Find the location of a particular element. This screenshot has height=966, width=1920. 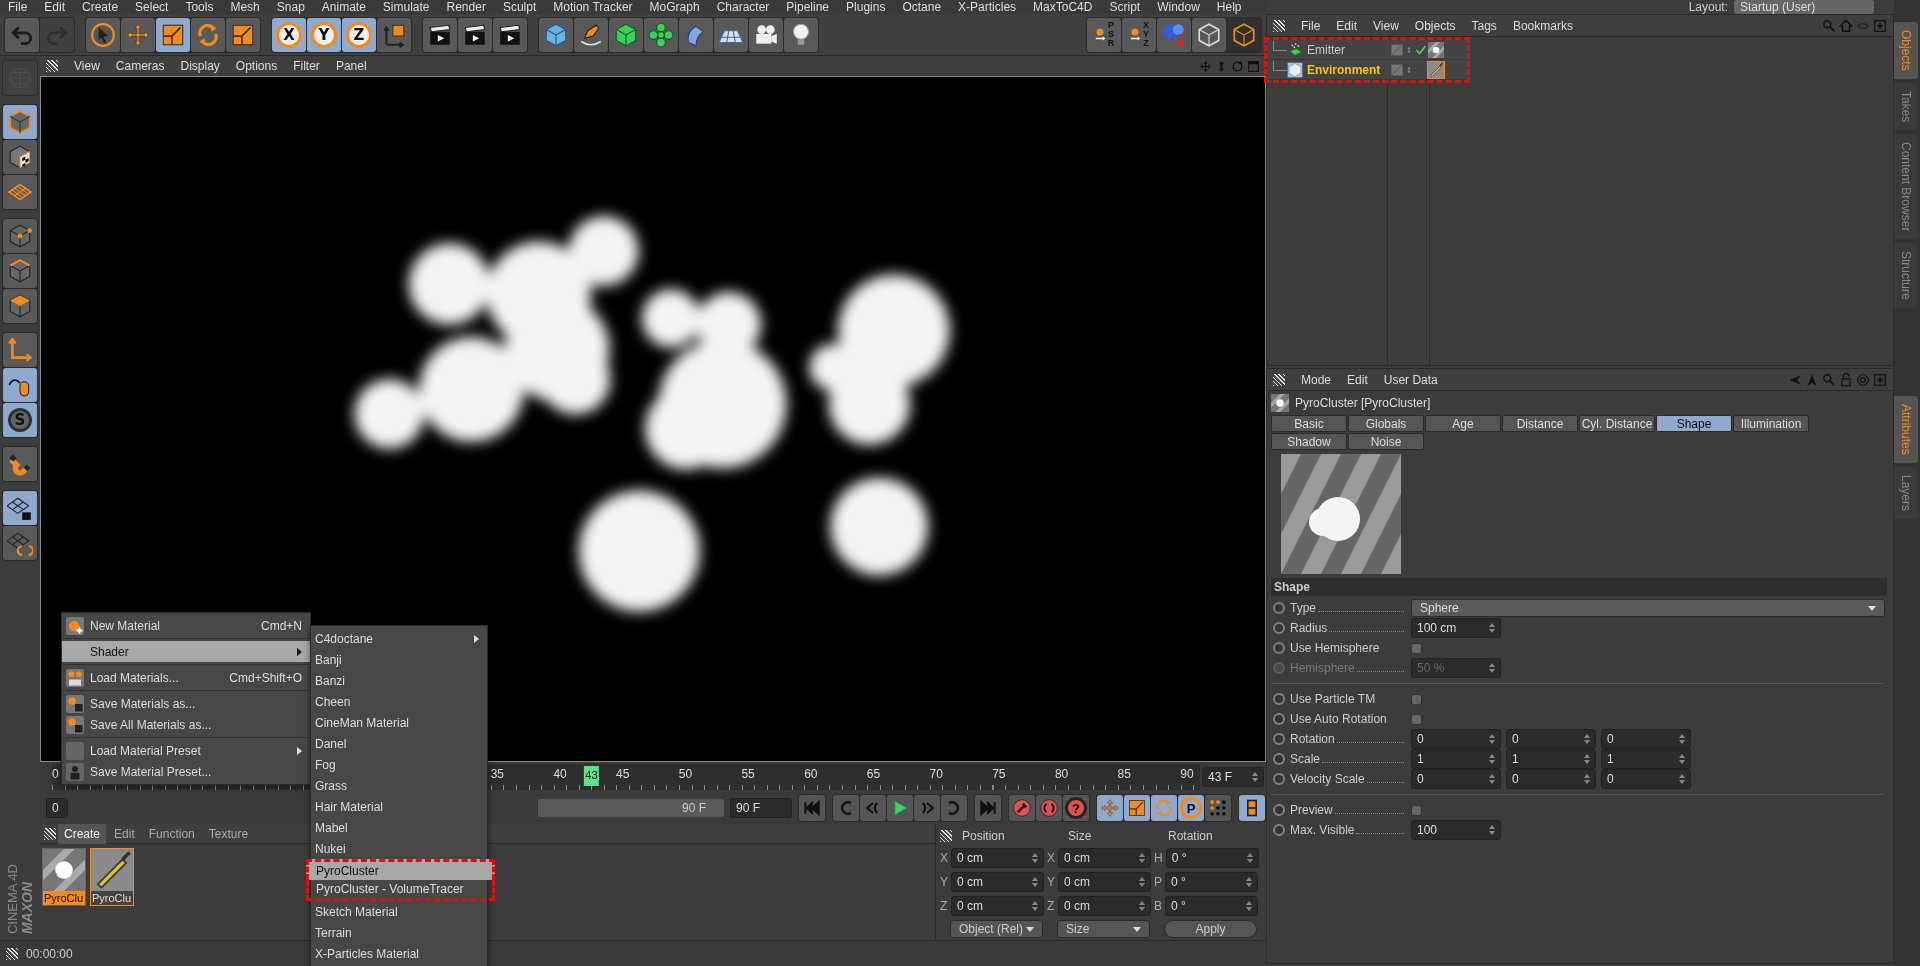

menu-item: Tools is located at coordinates (199, 7).